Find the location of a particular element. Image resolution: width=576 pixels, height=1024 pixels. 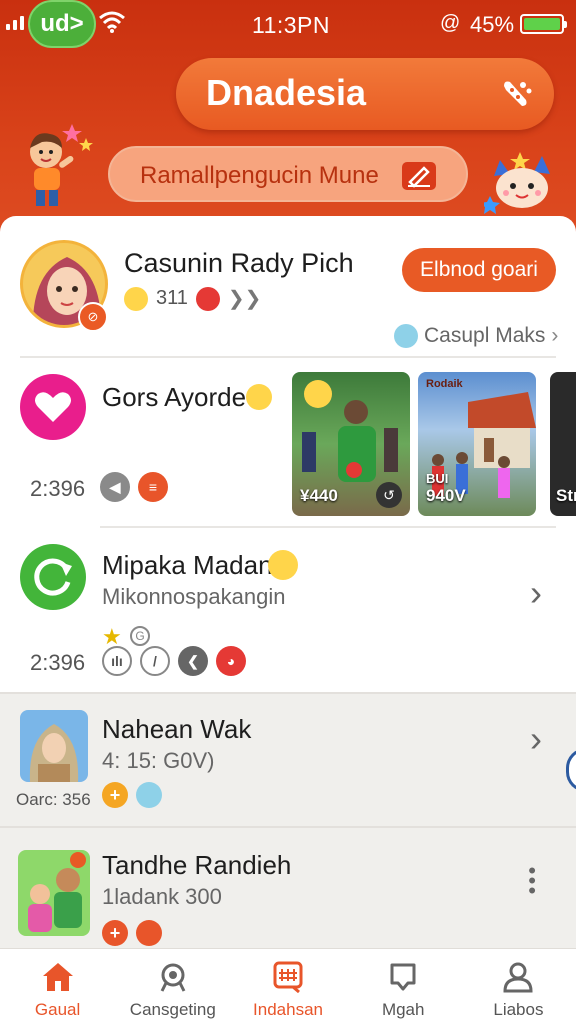

app-title: Dnadesia is located at coordinates (286, 92).